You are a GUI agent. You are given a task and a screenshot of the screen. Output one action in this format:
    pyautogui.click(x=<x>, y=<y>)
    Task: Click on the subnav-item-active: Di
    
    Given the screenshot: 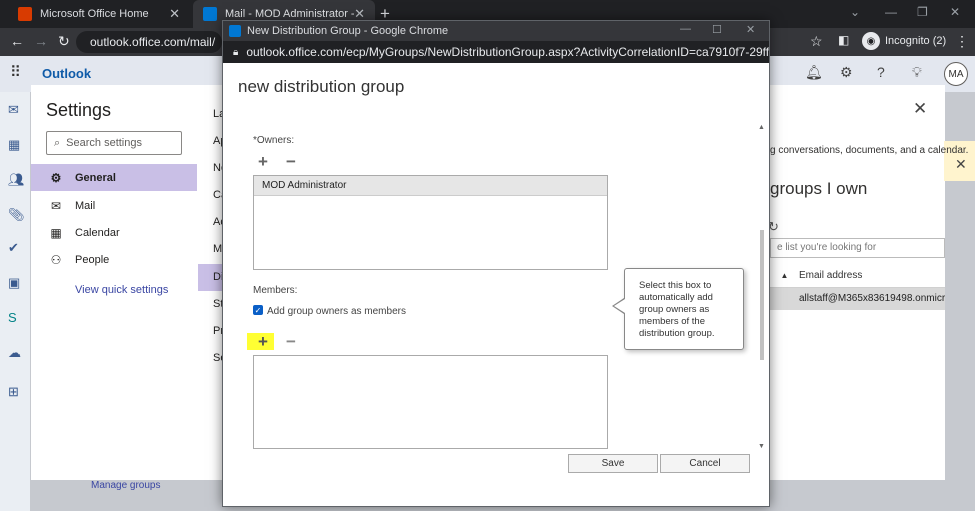 What is the action you would take?
    pyautogui.click(x=210, y=277)
    